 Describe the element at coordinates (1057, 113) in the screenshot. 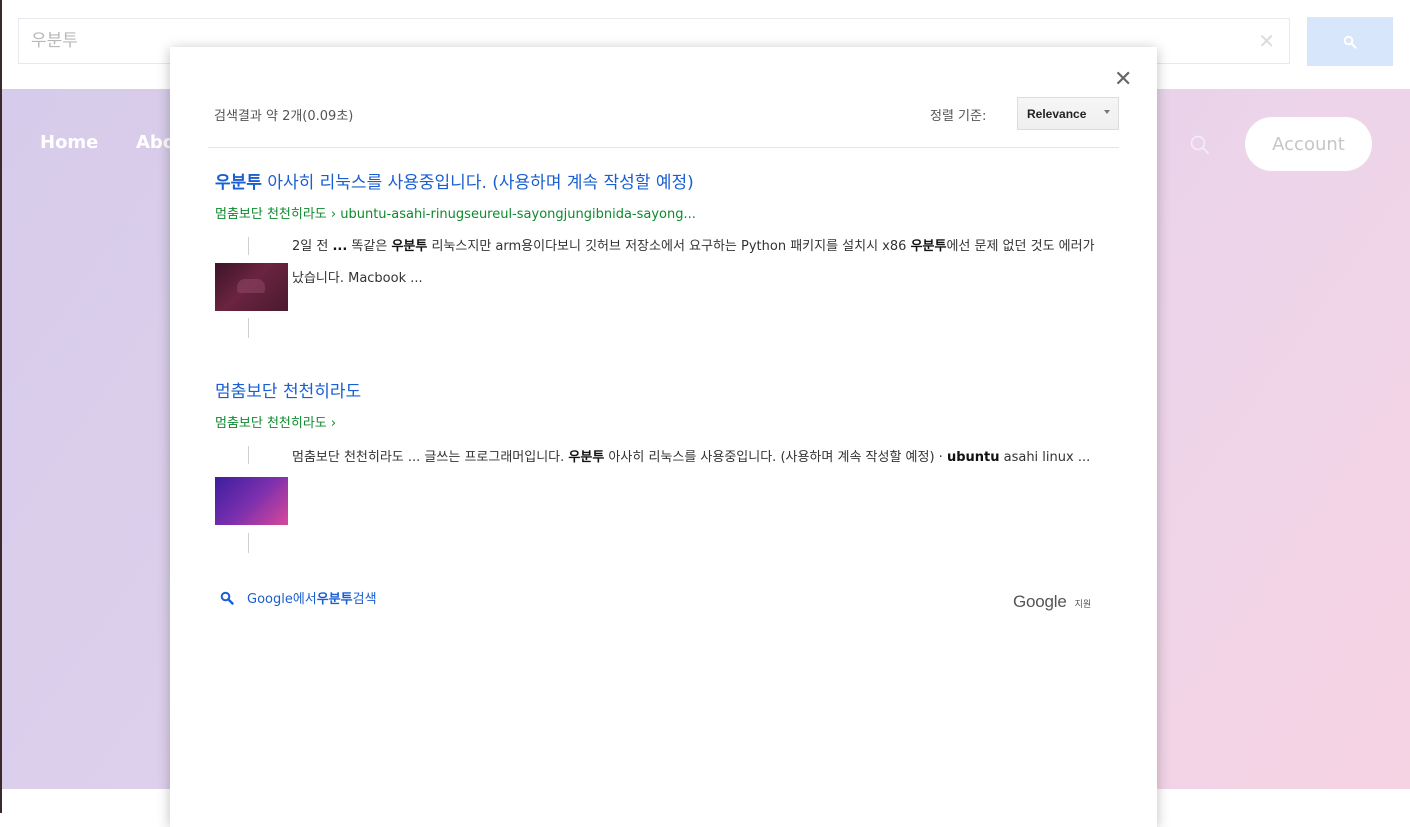

I see `sort-value: Relevance` at that location.